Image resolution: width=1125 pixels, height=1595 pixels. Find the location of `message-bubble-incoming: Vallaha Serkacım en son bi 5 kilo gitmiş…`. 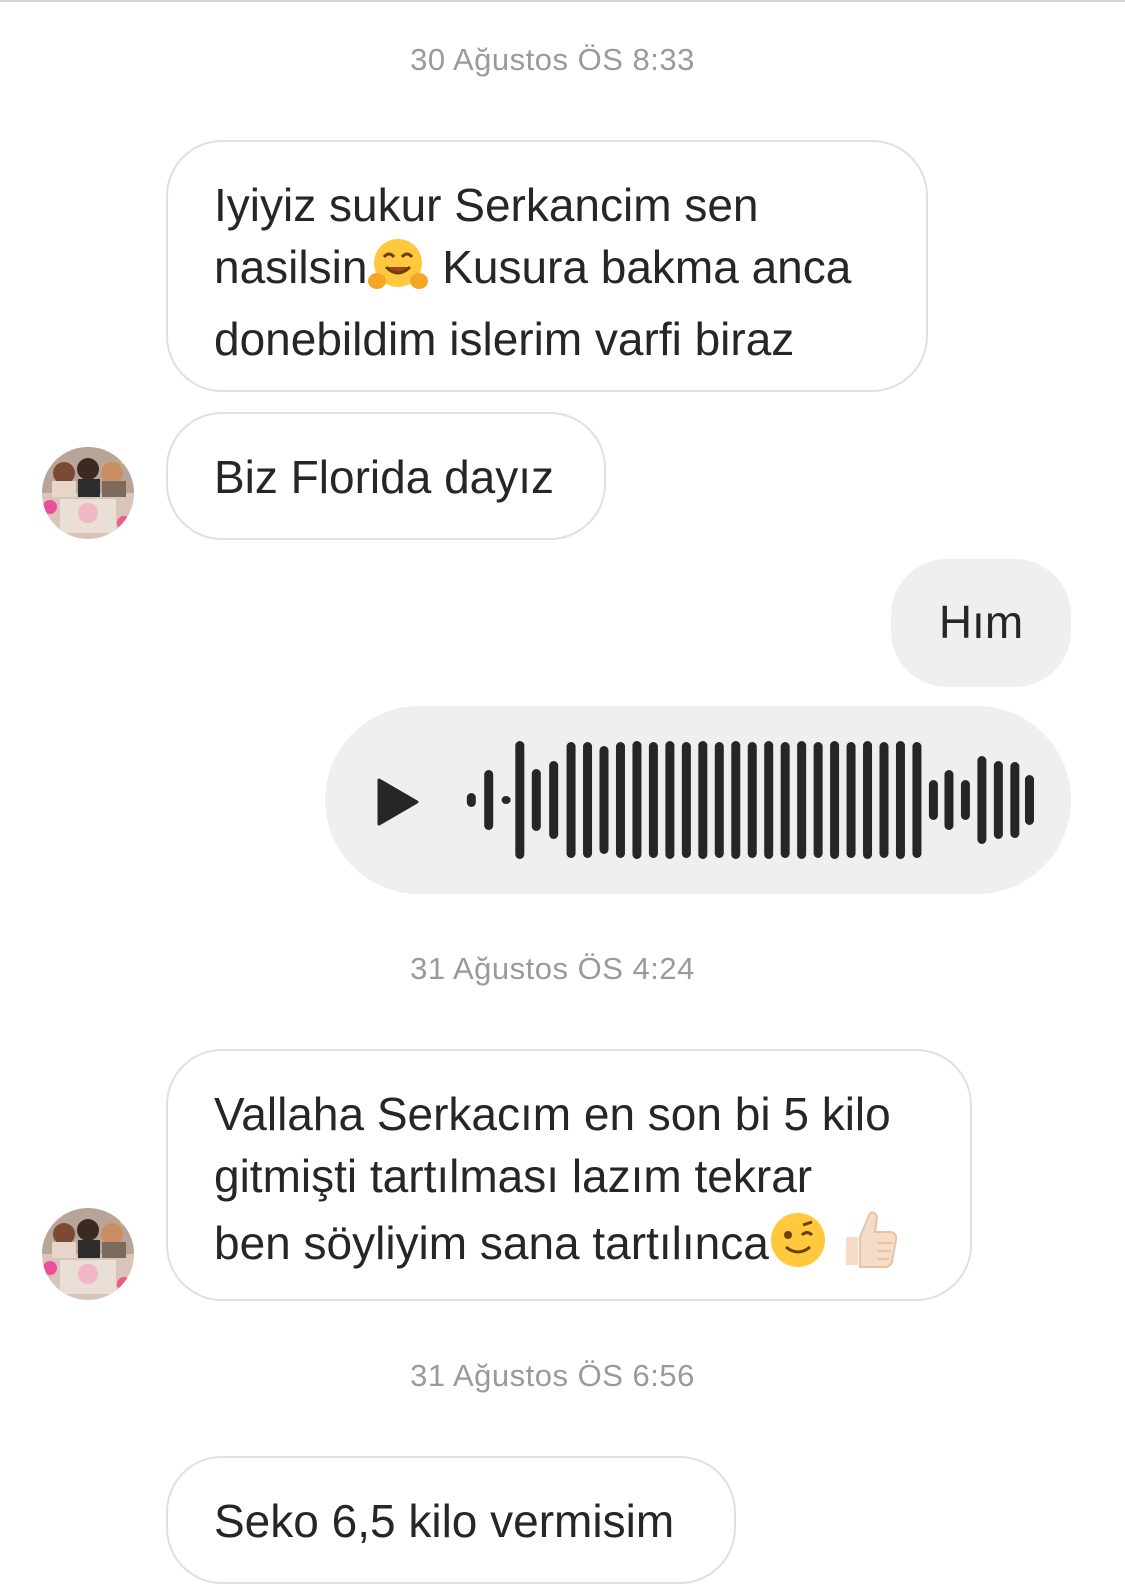

message-bubble-incoming: Vallaha Serkacım en son bi 5 kilo gitmiş… is located at coordinates (569, 1175).